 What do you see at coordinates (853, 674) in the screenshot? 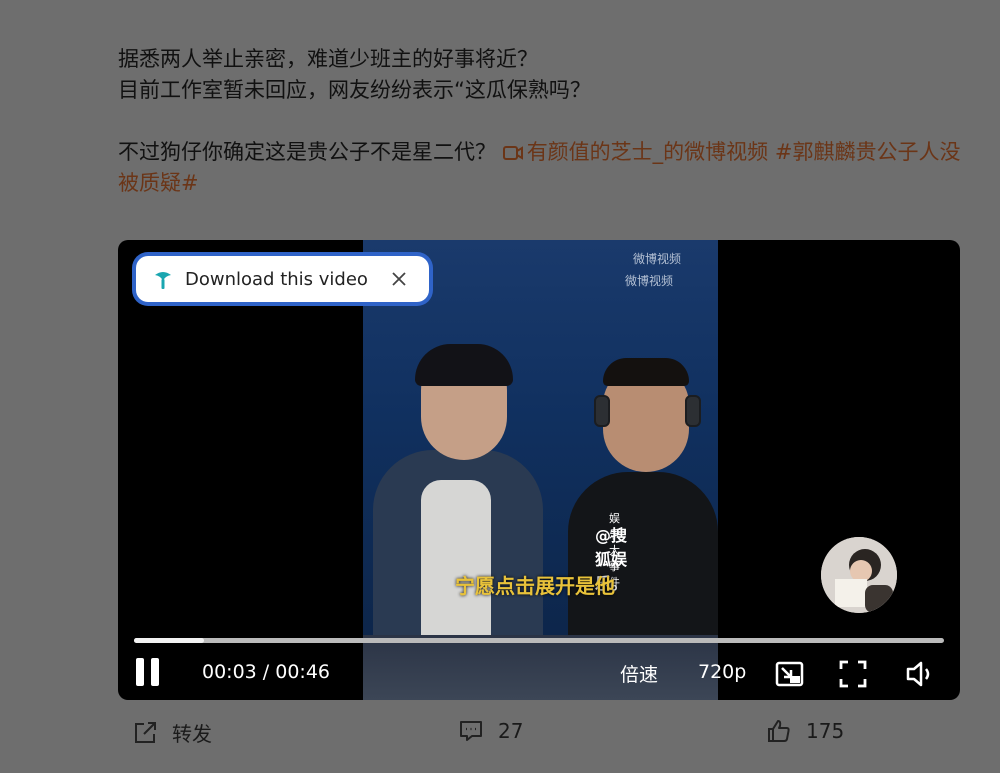
I see `fullscreen-icon` at bounding box center [853, 674].